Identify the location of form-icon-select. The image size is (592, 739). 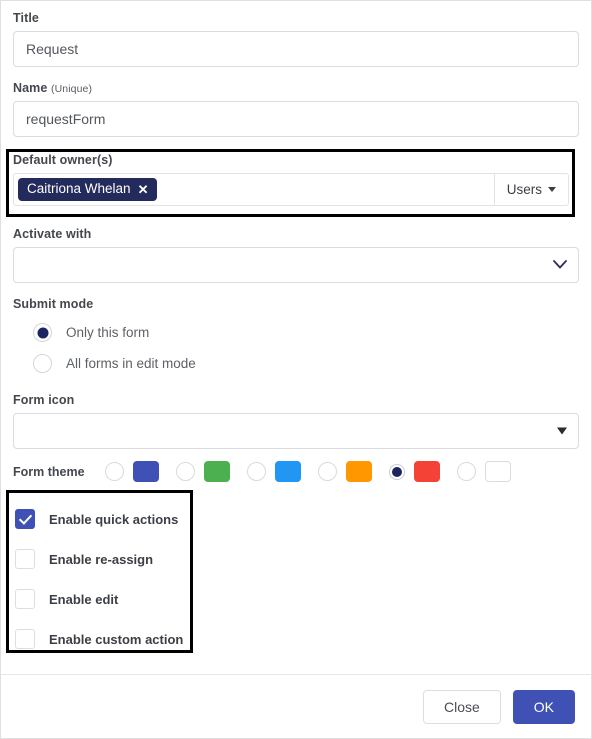
(296, 431).